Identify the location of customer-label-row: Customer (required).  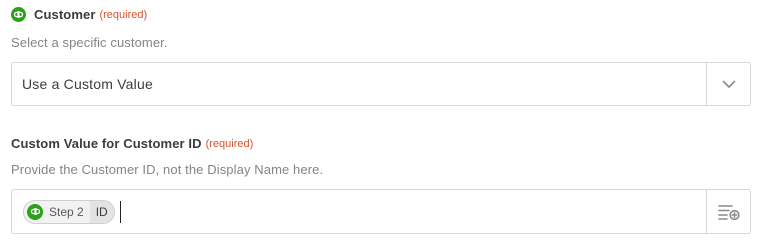
(79, 14).